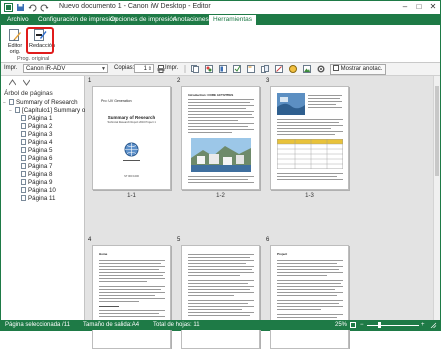  Describe the element at coordinates (90, 240) in the screenshot. I see `page-number: 4` at that location.